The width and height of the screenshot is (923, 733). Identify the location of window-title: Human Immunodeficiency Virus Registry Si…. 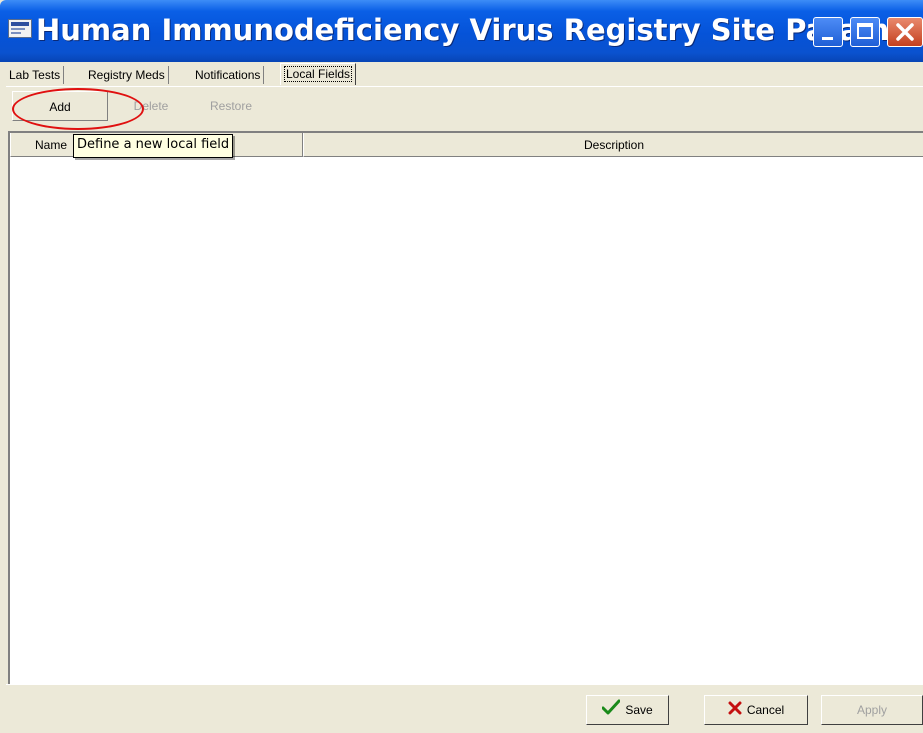
(479, 30).